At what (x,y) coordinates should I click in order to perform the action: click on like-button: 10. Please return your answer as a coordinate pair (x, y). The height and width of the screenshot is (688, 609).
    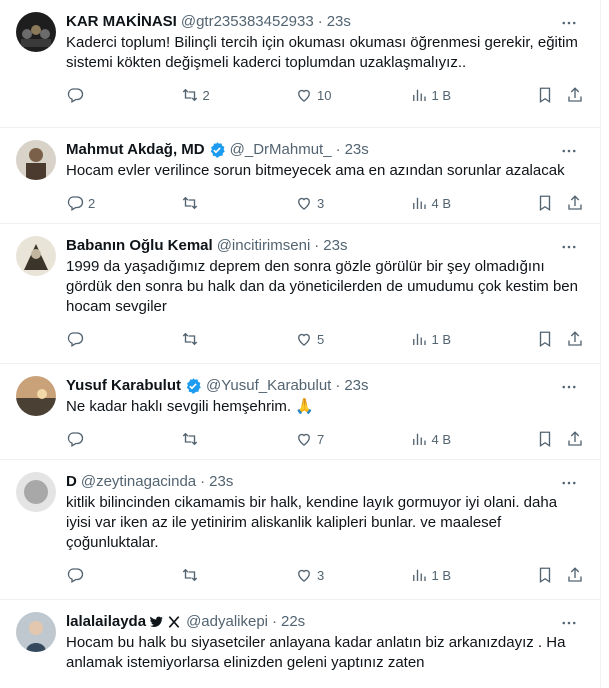
    Looking at the image, I should click on (325, 95).